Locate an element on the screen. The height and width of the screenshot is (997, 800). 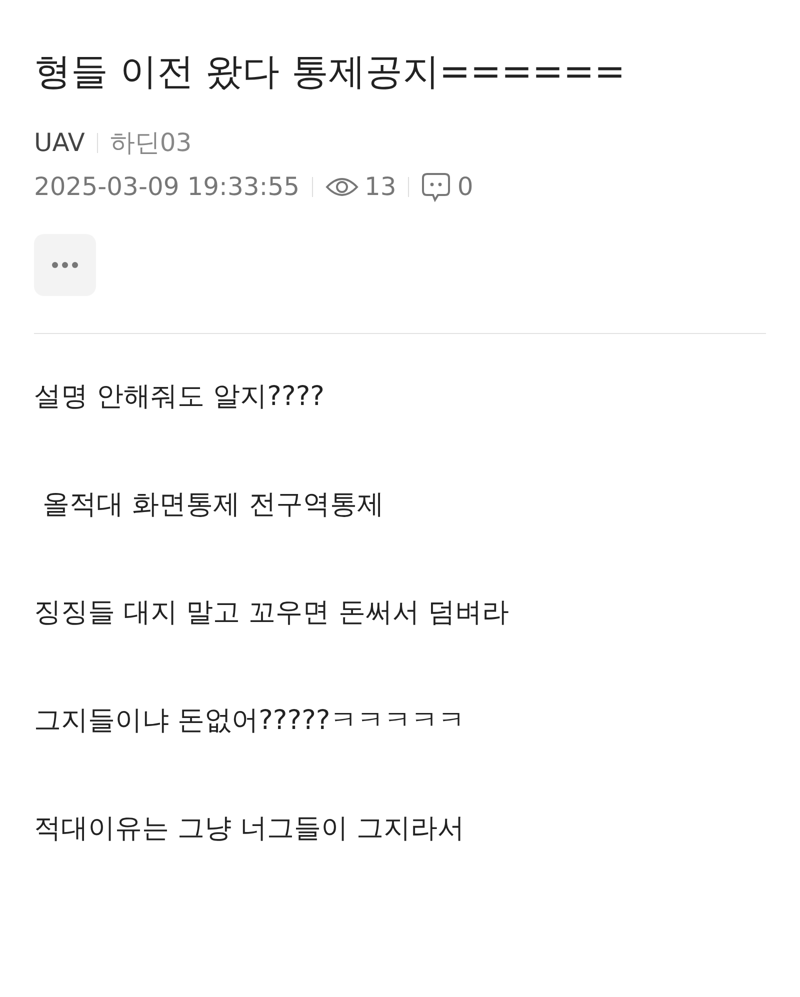
more-button is located at coordinates (65, 265).